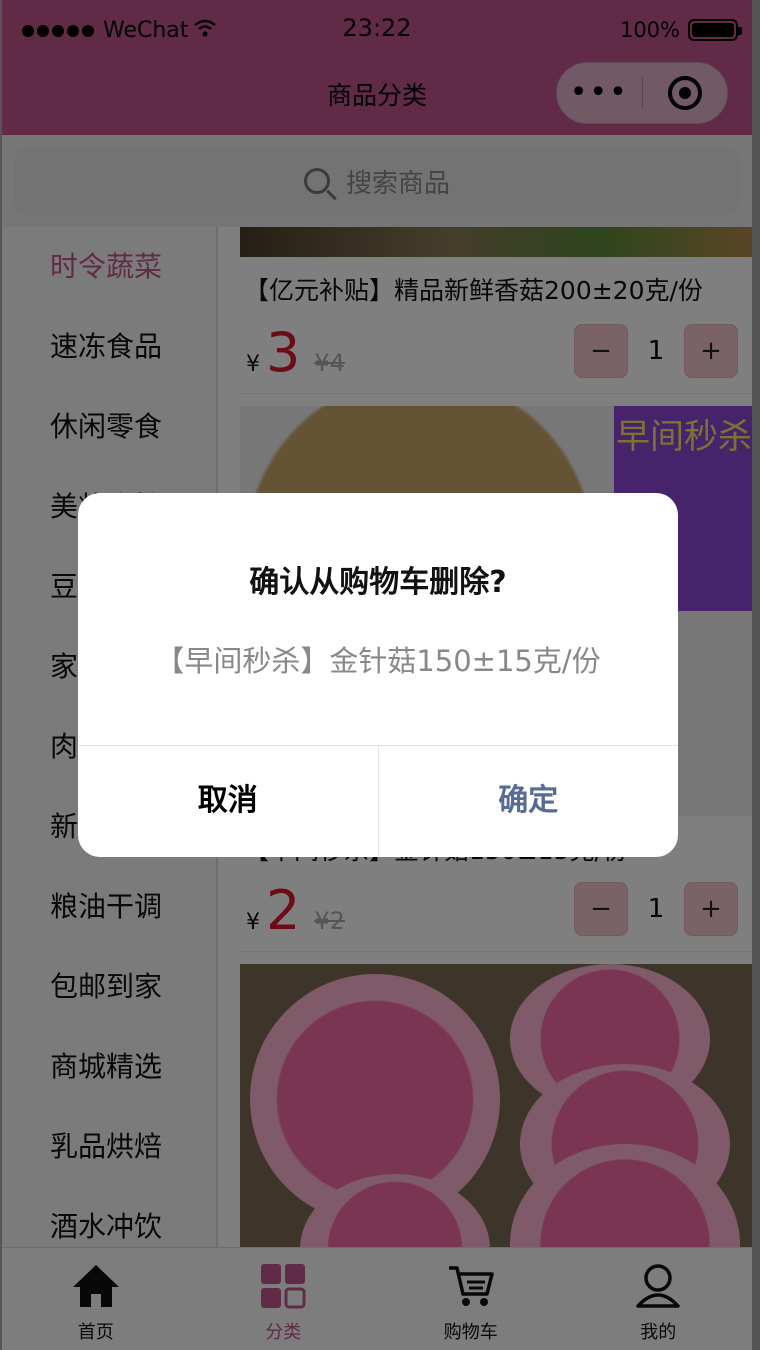 The height and width of the screenshot is (1350, 760). Describe the element at coordinates (228, 801) in the screenshot. I see `cancel-button: 取消` at that location.